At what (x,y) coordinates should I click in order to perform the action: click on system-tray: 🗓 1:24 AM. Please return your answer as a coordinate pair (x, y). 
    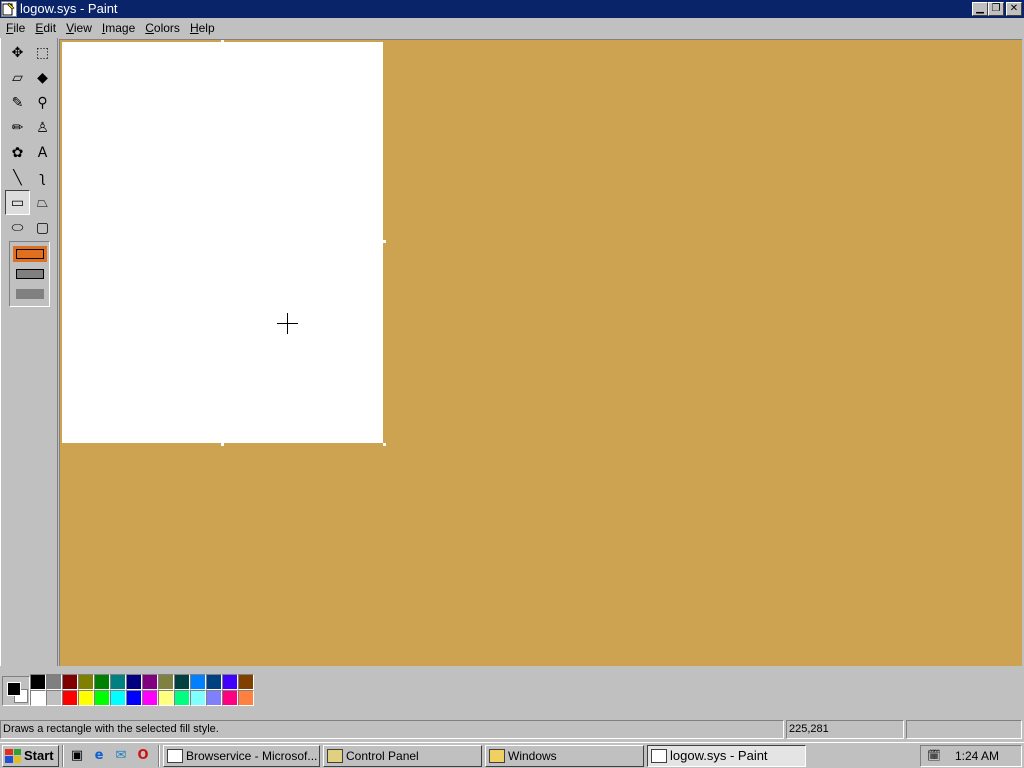
    Looking at the image, I should click on (971, 756).